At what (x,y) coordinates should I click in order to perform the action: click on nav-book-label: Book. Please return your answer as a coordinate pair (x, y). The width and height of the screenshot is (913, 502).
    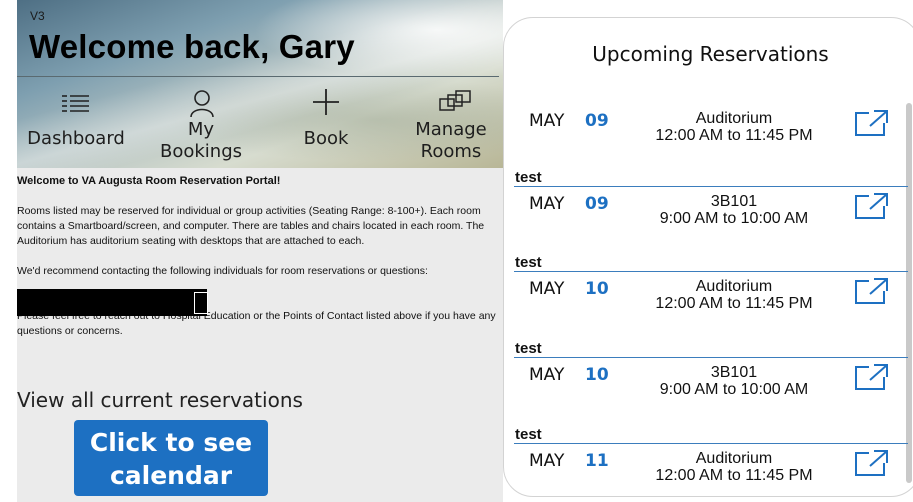
    Looking at the image, I should click on (326, 138).